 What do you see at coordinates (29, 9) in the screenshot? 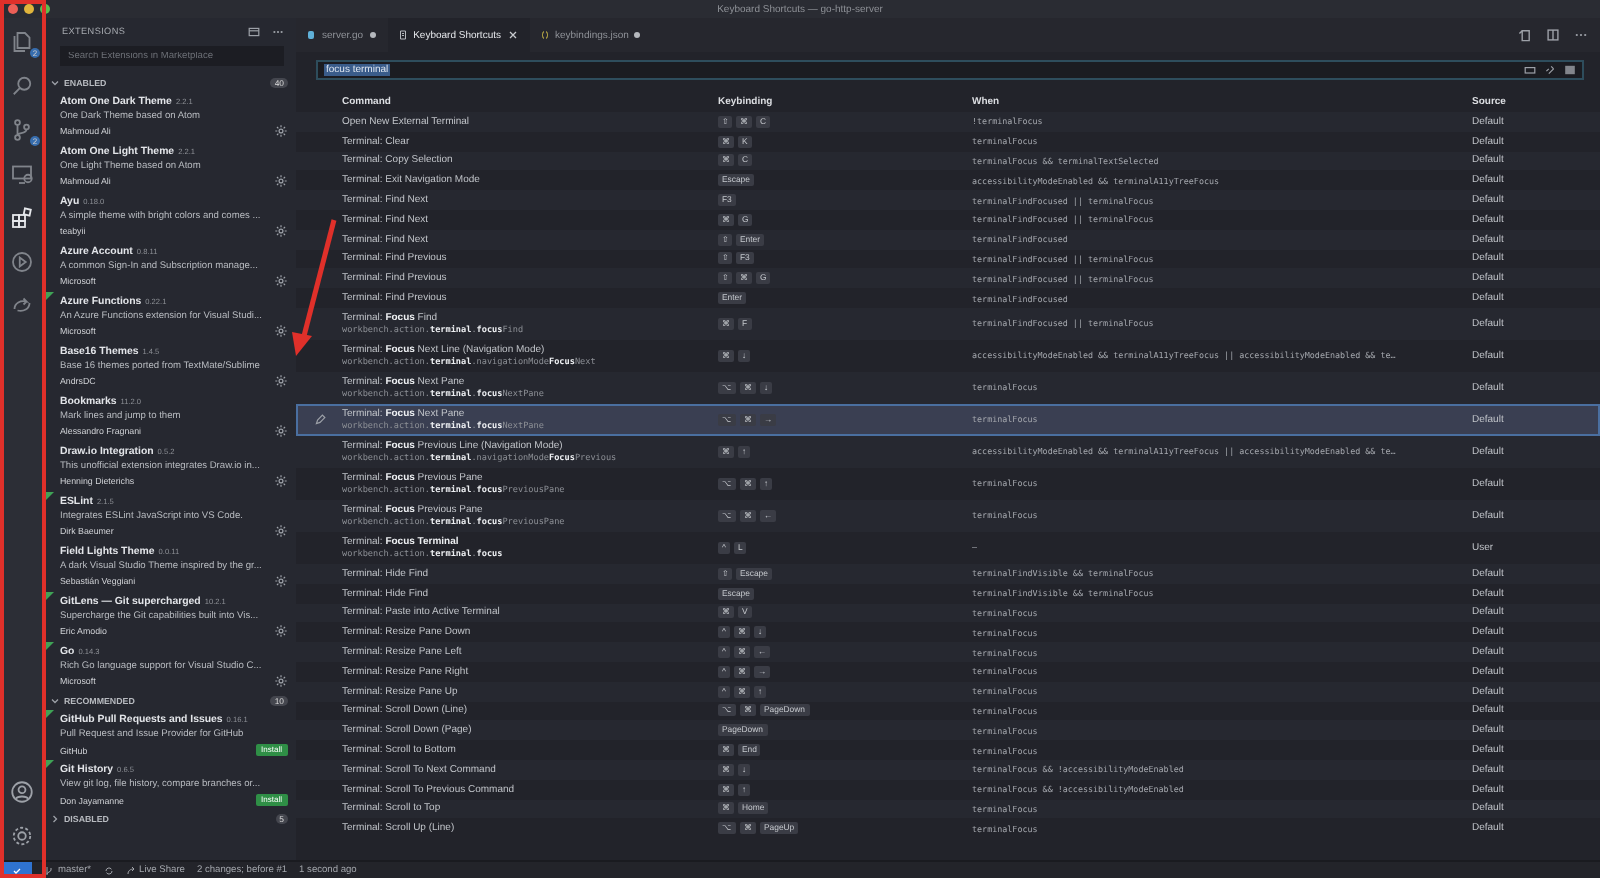
I see `minimize-window-button` at bounding box center [29, 9].